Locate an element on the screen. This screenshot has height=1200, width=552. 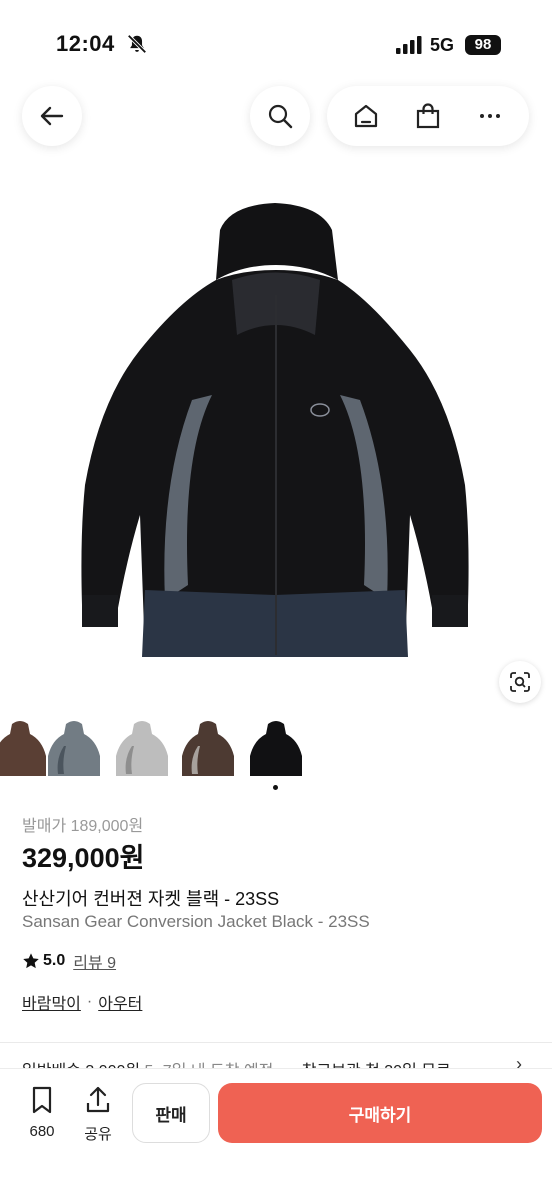
home-button is located at coordinates (366, 116).